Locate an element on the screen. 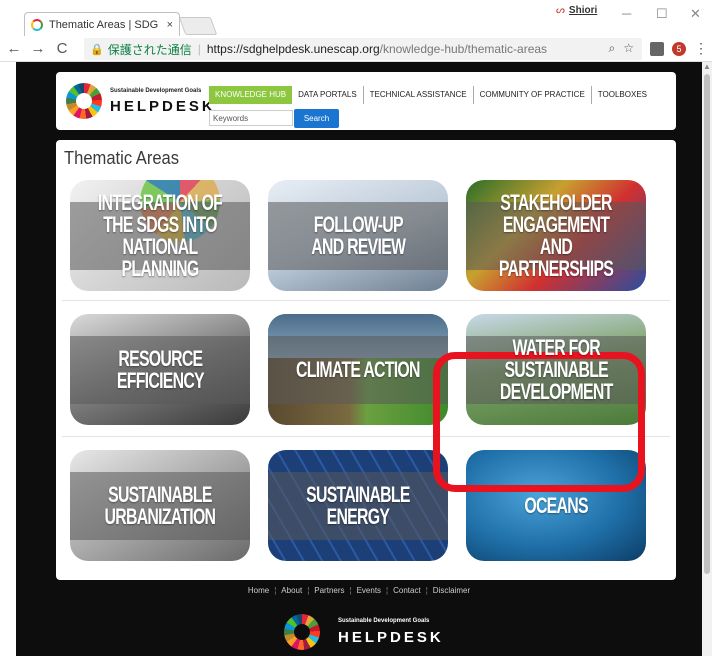  extension-icons: 5 ⋮ is located at coordinates (679, 48).